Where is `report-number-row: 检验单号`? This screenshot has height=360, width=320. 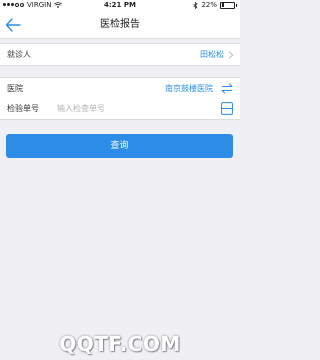 report-number-row: 检验单号 is located at coordinates (120, 109).